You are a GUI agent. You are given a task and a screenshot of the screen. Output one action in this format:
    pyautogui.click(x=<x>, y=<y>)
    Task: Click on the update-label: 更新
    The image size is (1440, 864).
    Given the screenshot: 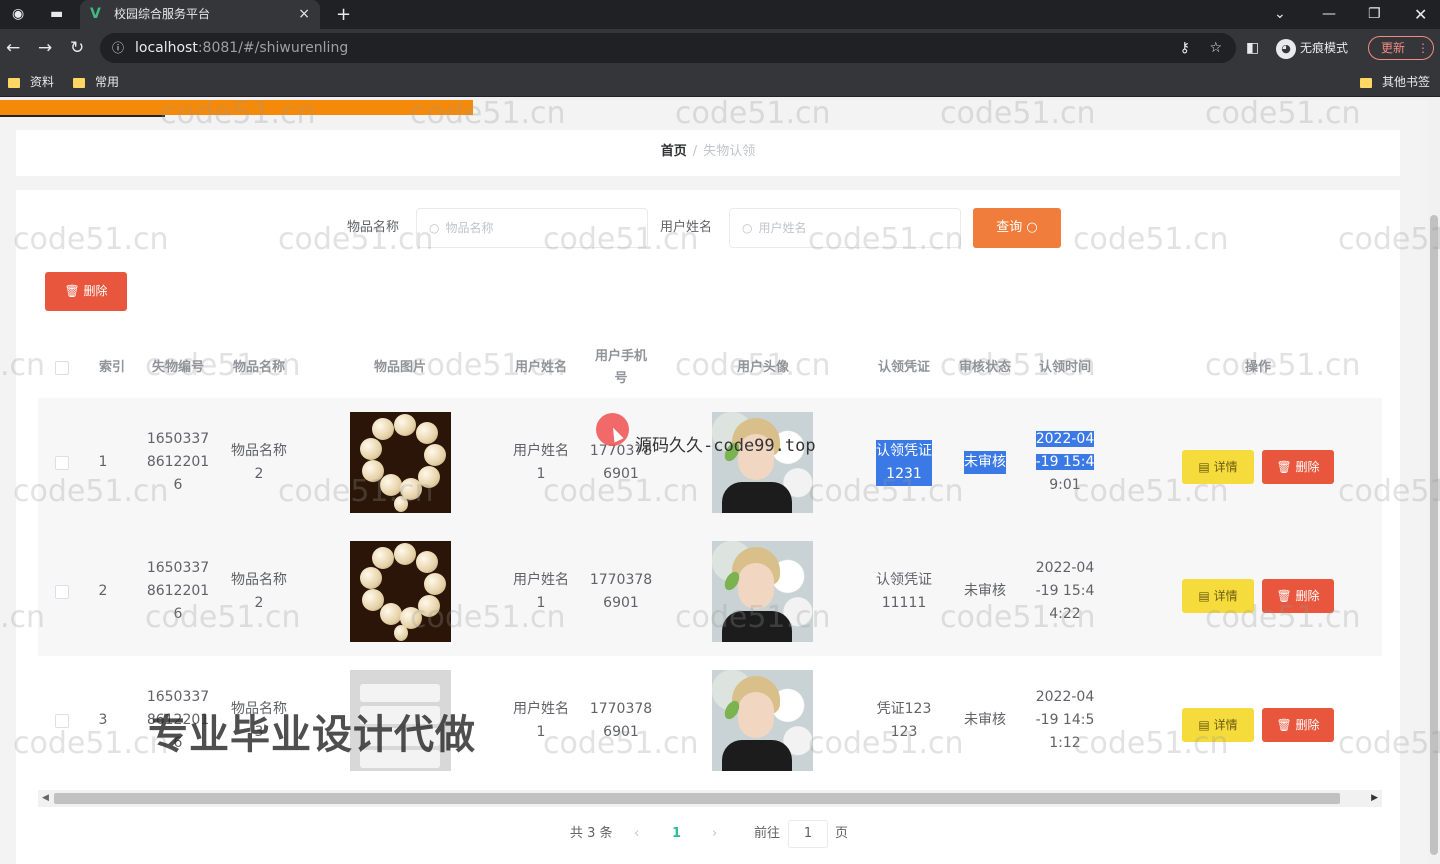 What is the action you would take?
    pyautogui.click(x=1393, y=48)
    